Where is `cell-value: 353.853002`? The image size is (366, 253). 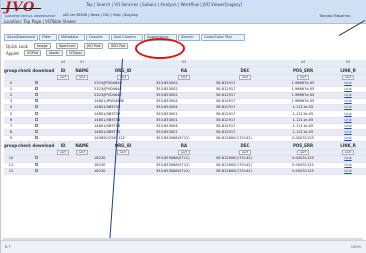
cell-value: 353.853002 is located at coordinates (167, 88).